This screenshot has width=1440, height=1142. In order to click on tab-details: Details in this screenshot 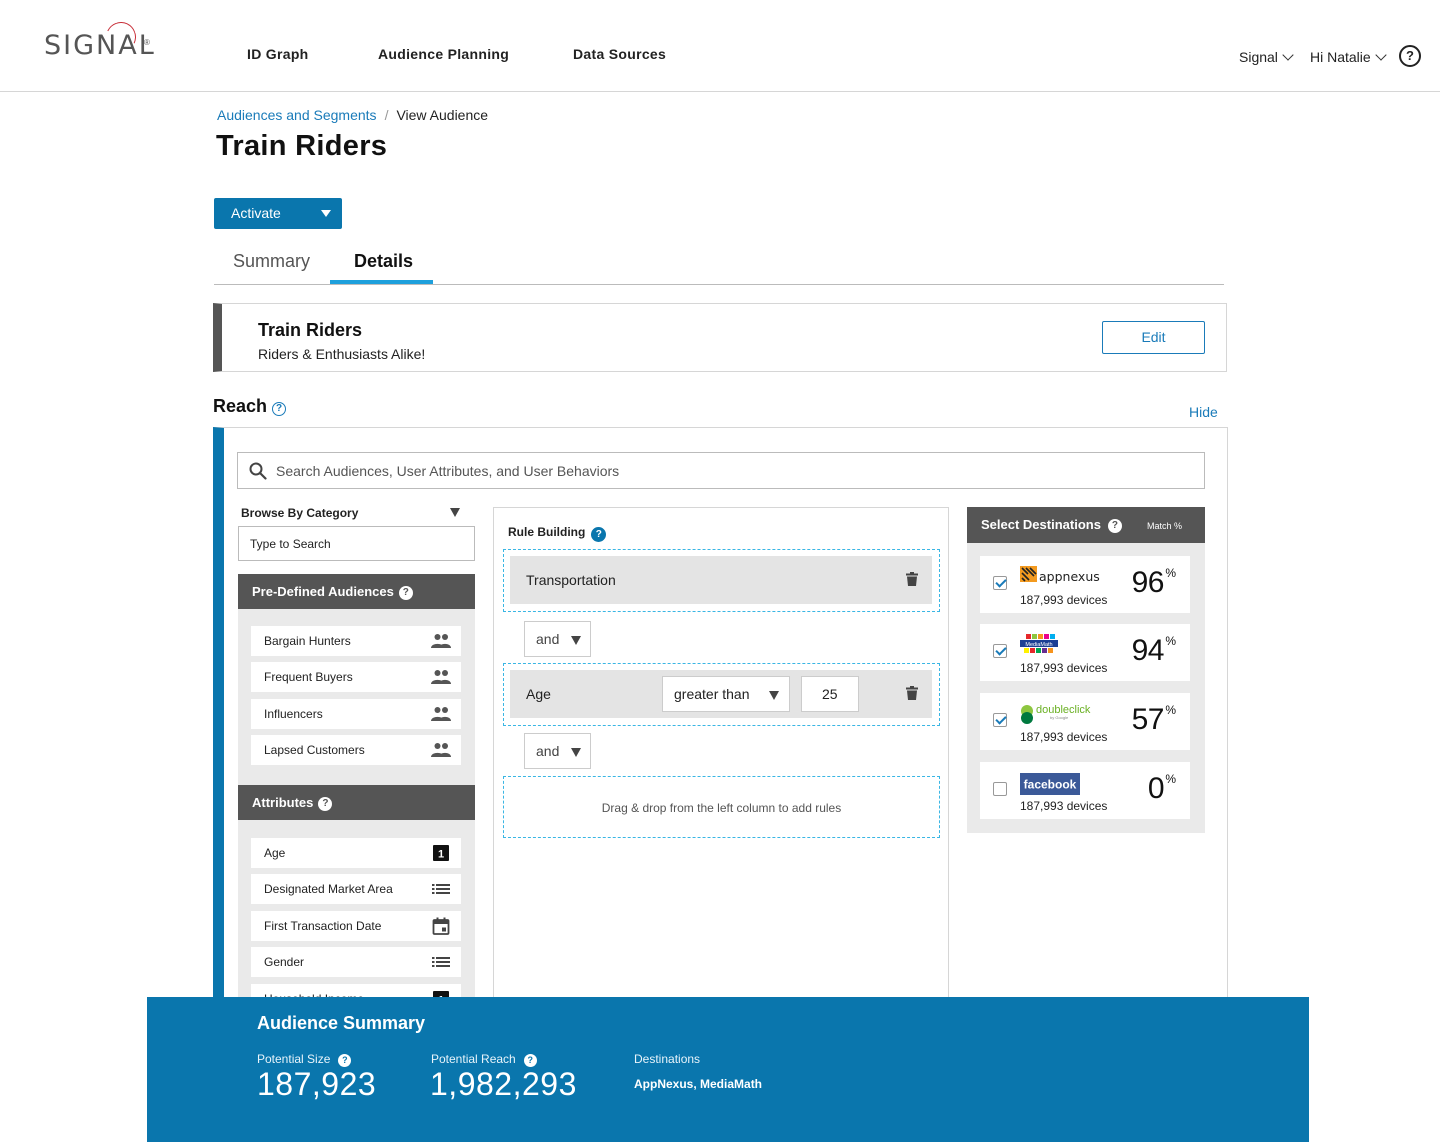, I will do `click(383, 261)`.